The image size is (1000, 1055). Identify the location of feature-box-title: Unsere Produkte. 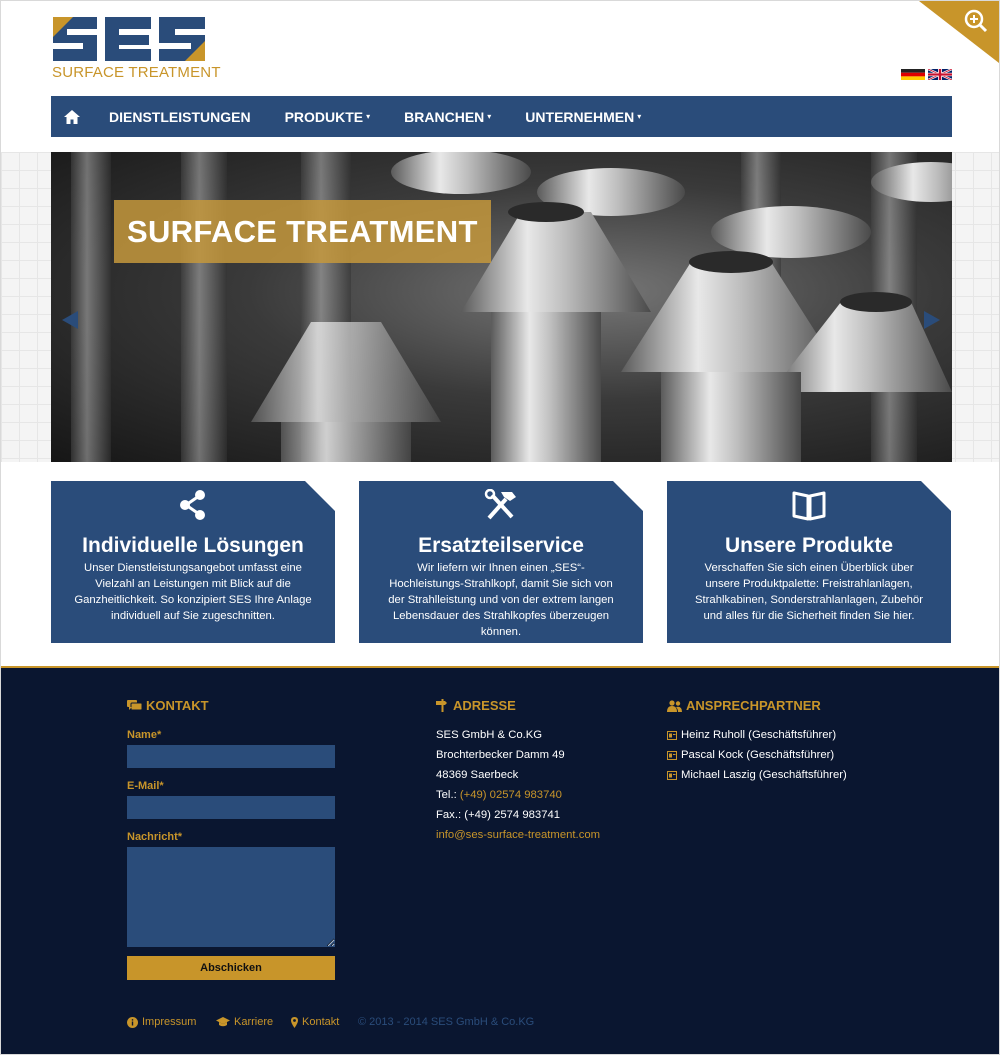
(809, 545).